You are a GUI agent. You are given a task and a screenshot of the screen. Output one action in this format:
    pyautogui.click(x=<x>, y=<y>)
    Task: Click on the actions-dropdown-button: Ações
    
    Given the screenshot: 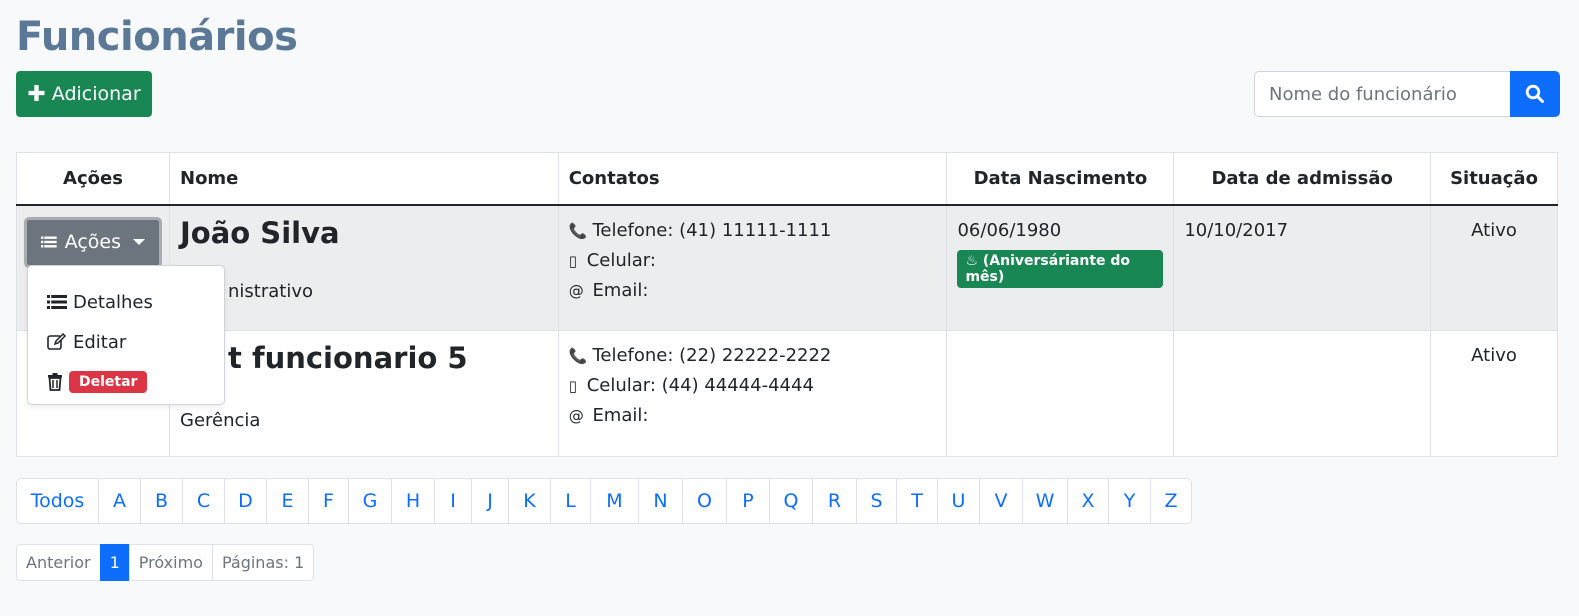 What is the action you would take?
    pyautogui.click(x=93, y=242)
    